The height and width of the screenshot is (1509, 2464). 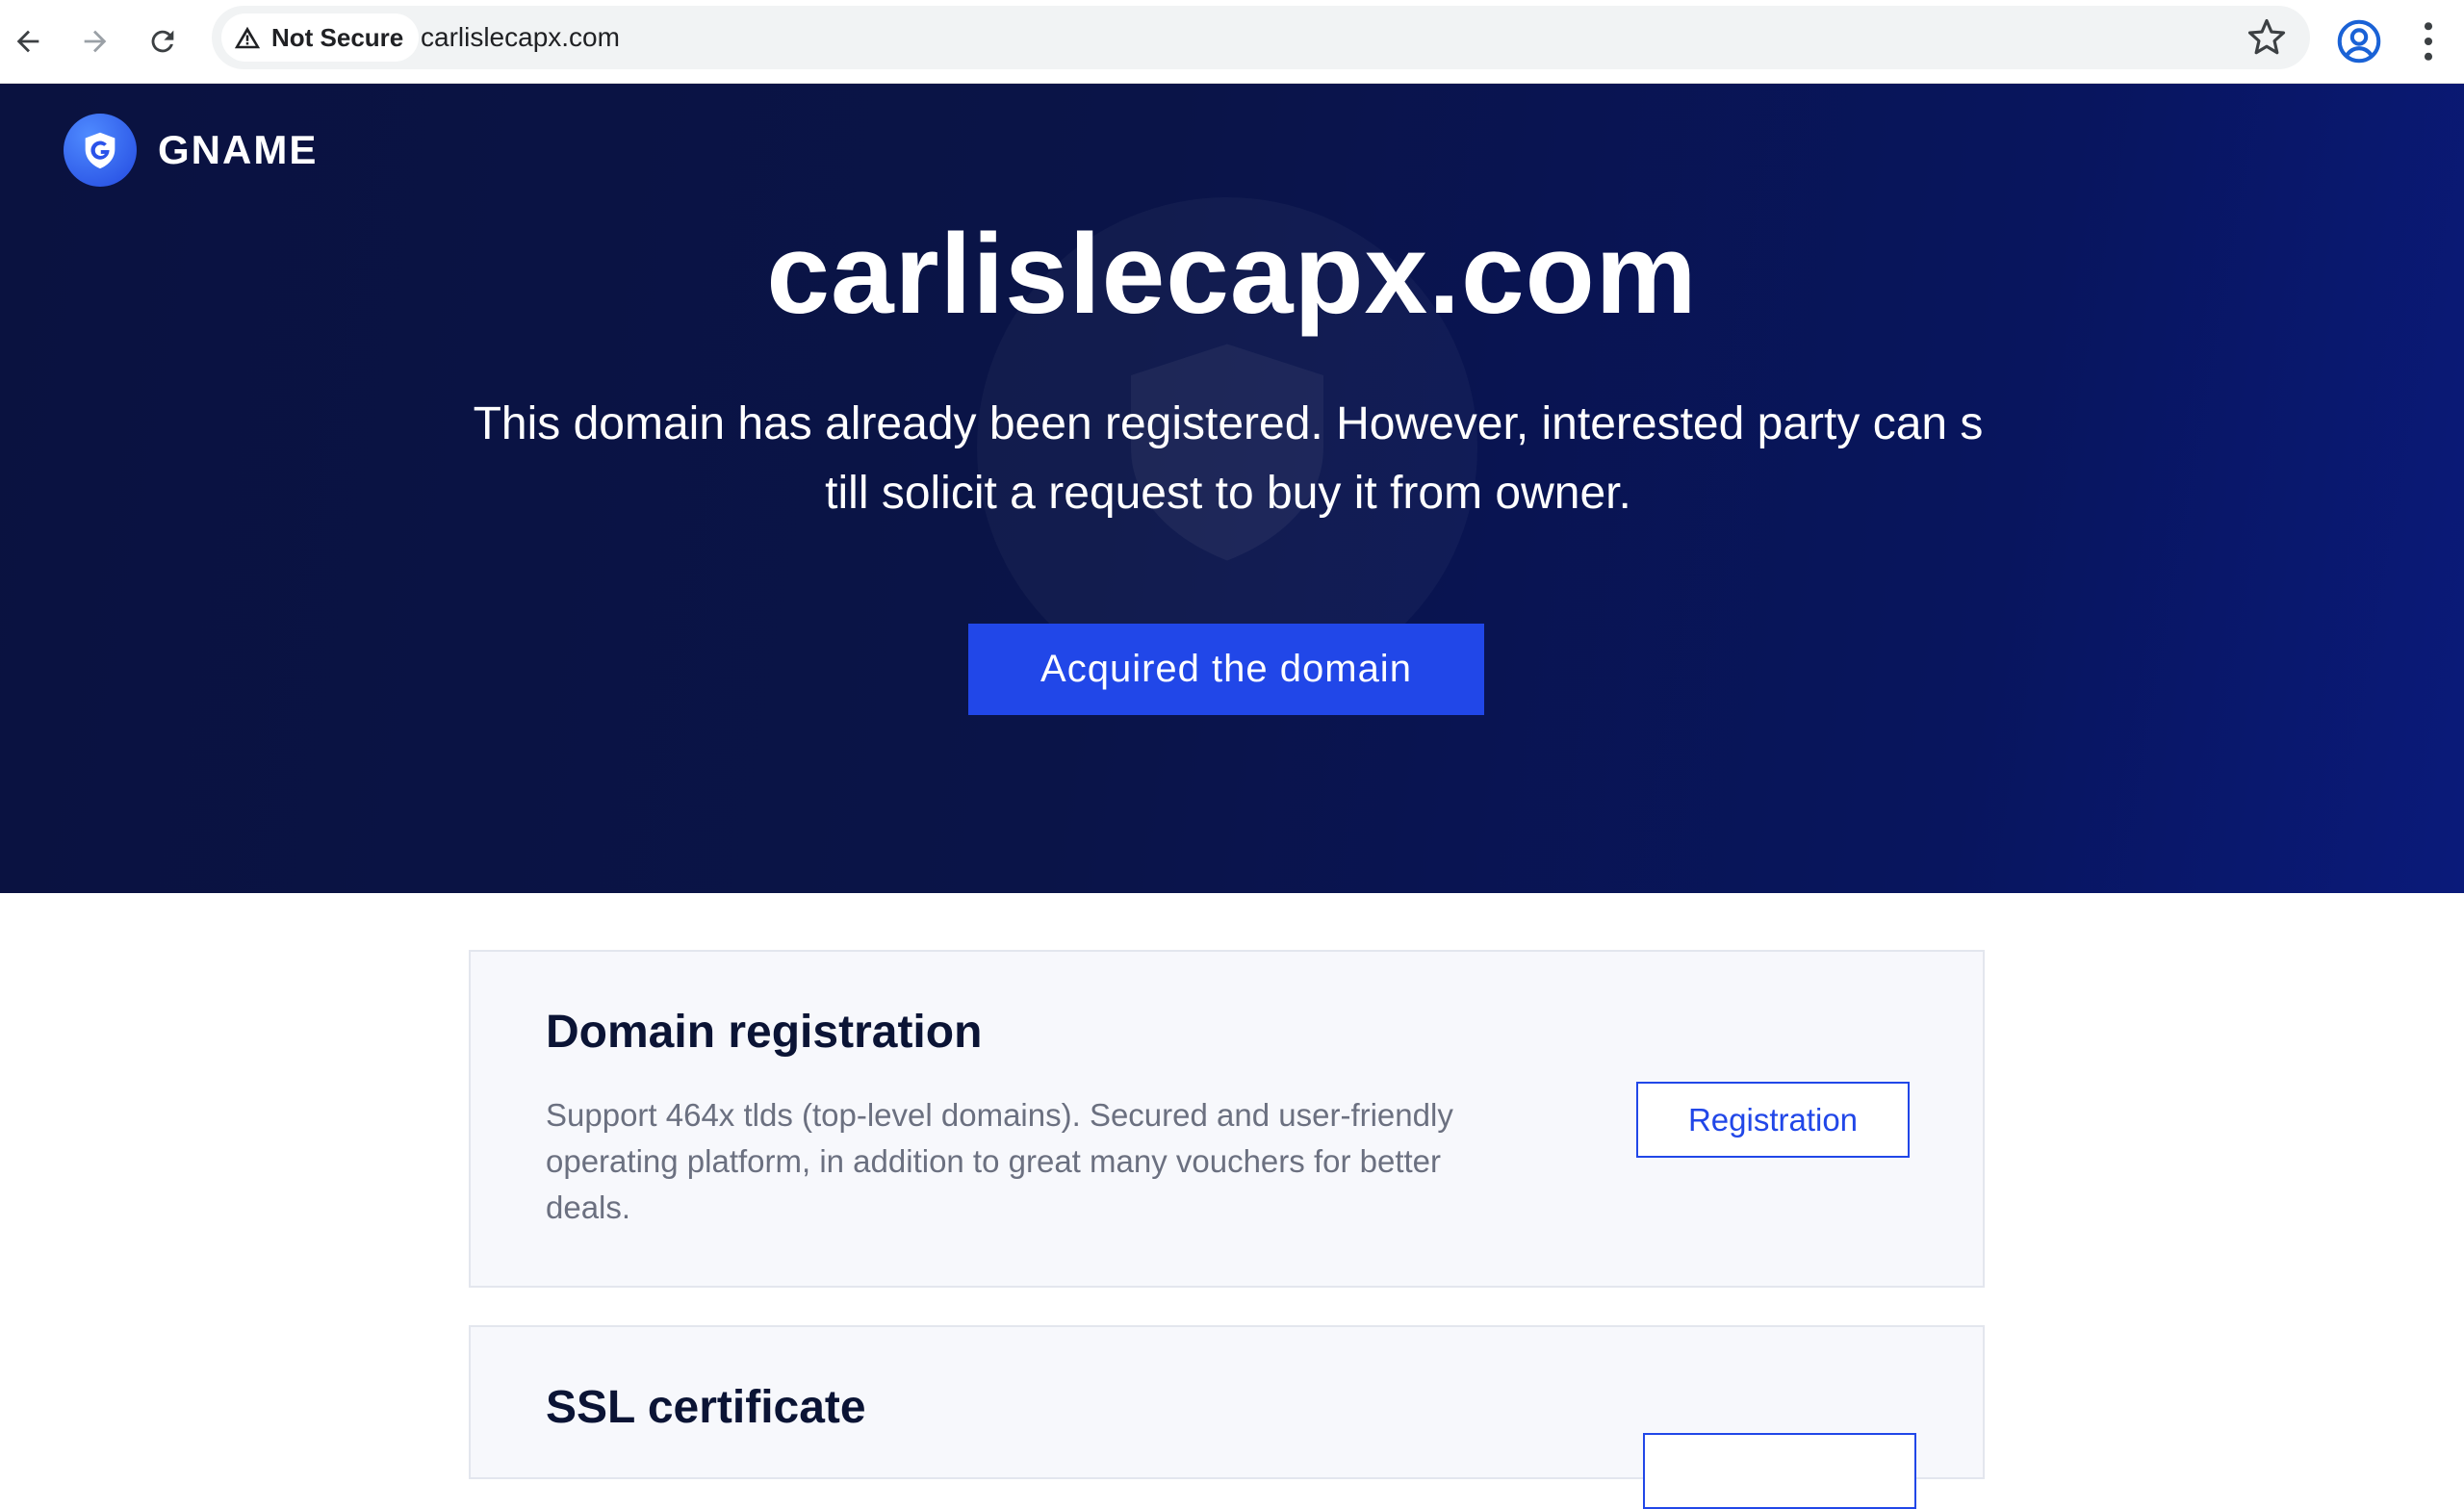 I want to click on domain-title: carlislecapx.com, so click(x=1232, y=274).